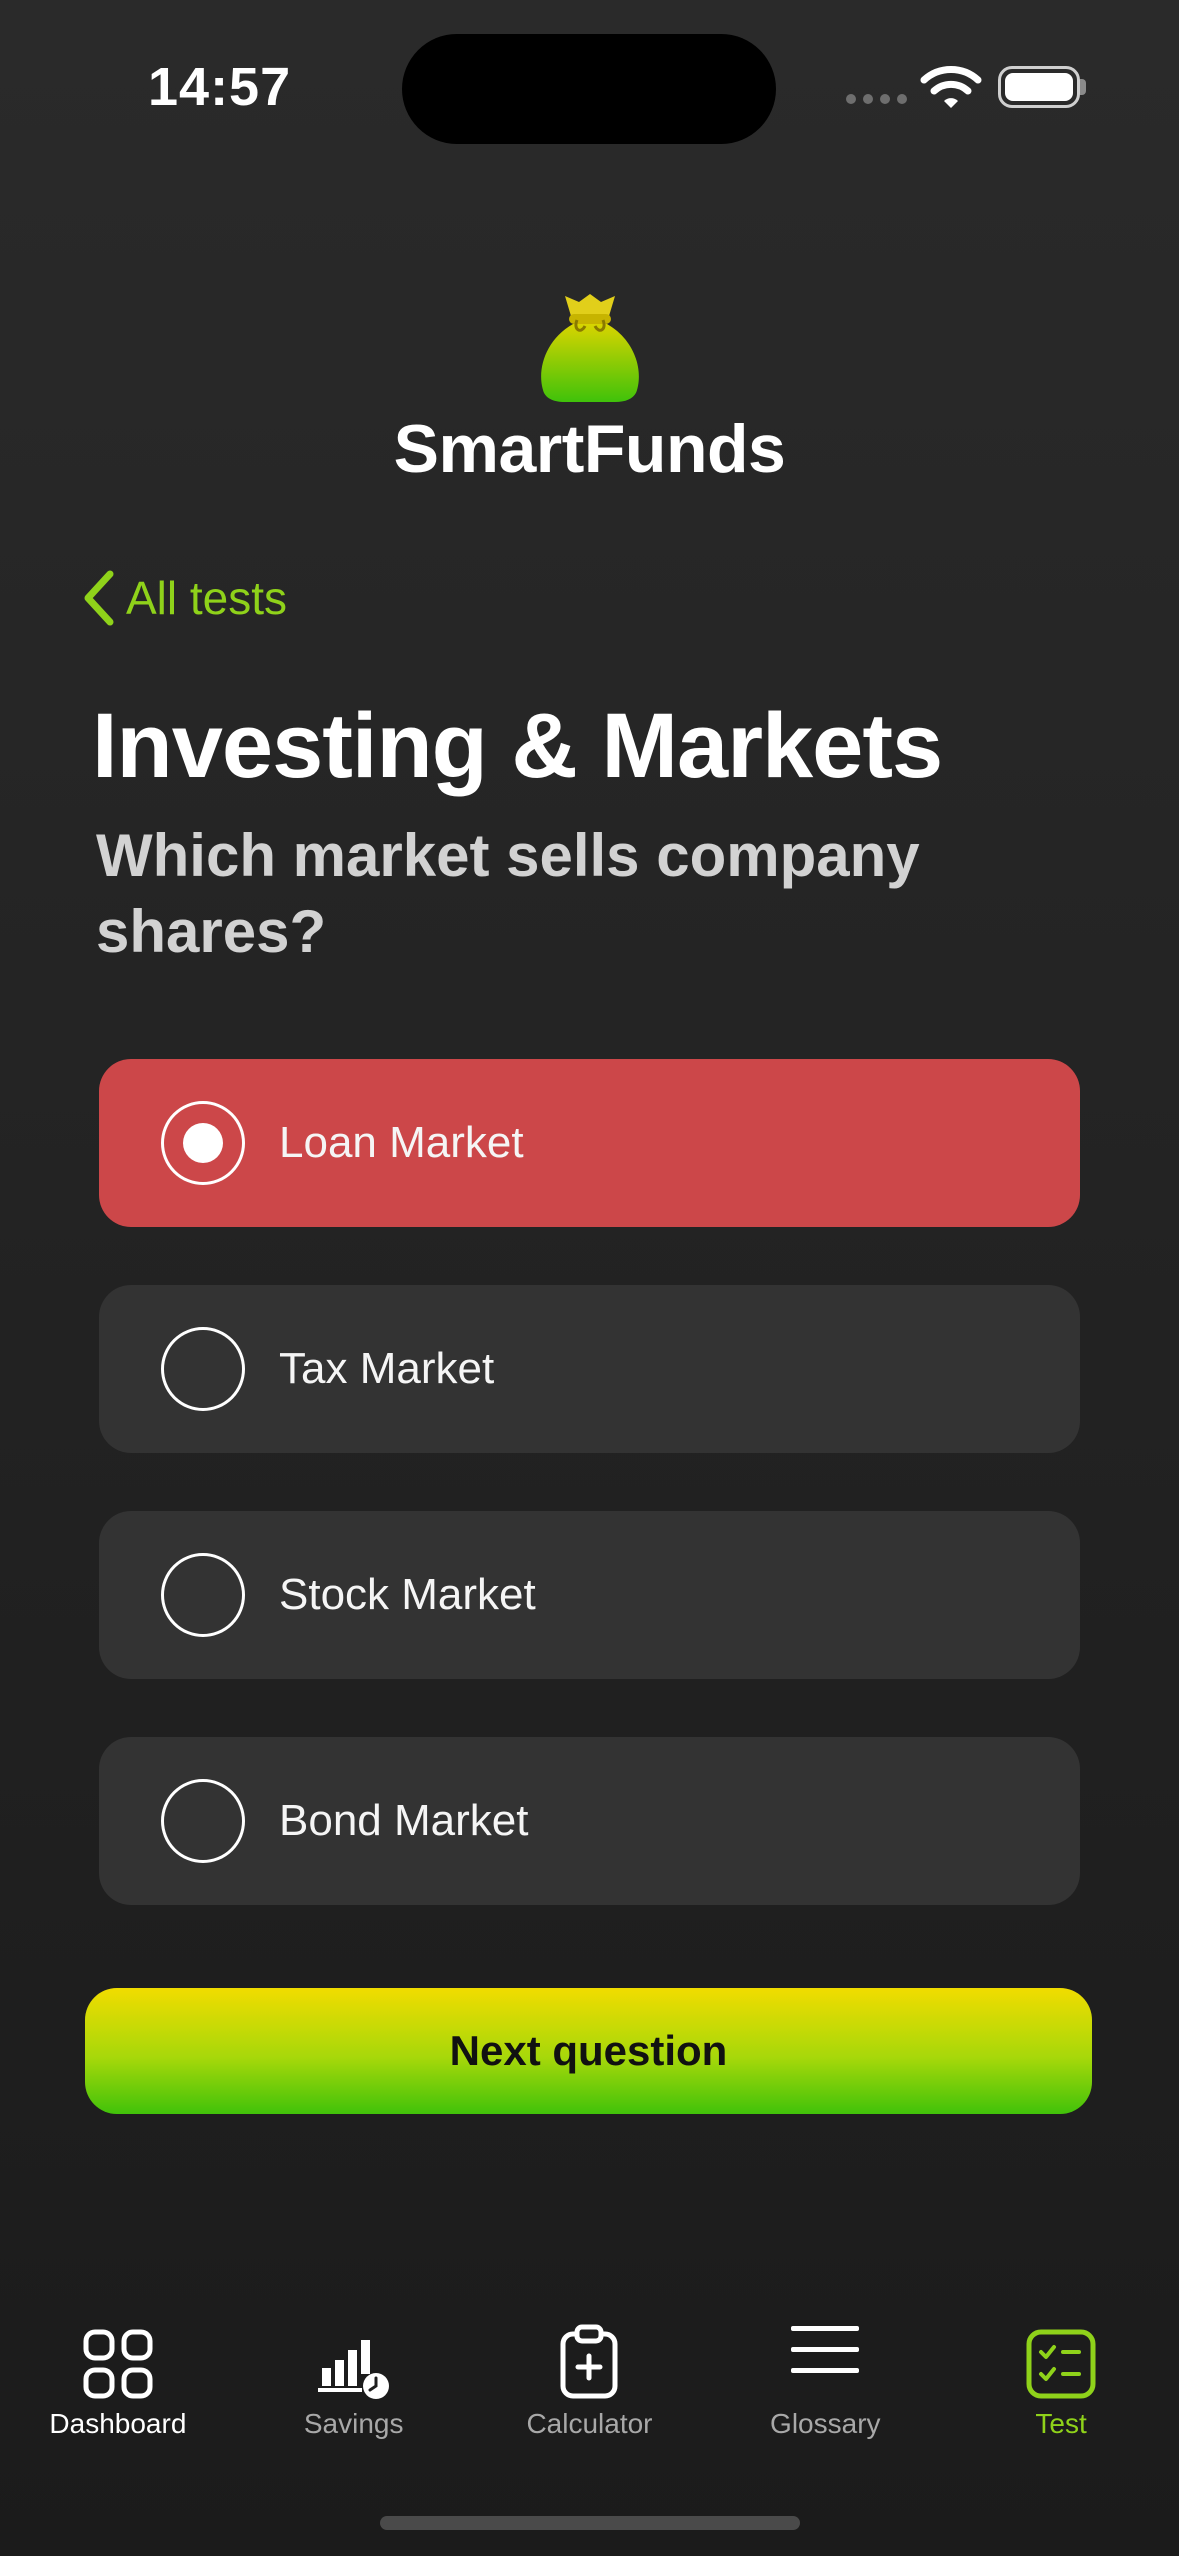 The image size is (1179, 2556). Describe the element at coordinates (951, 87) in the screenshot. I see `wifi-icon` at that location.